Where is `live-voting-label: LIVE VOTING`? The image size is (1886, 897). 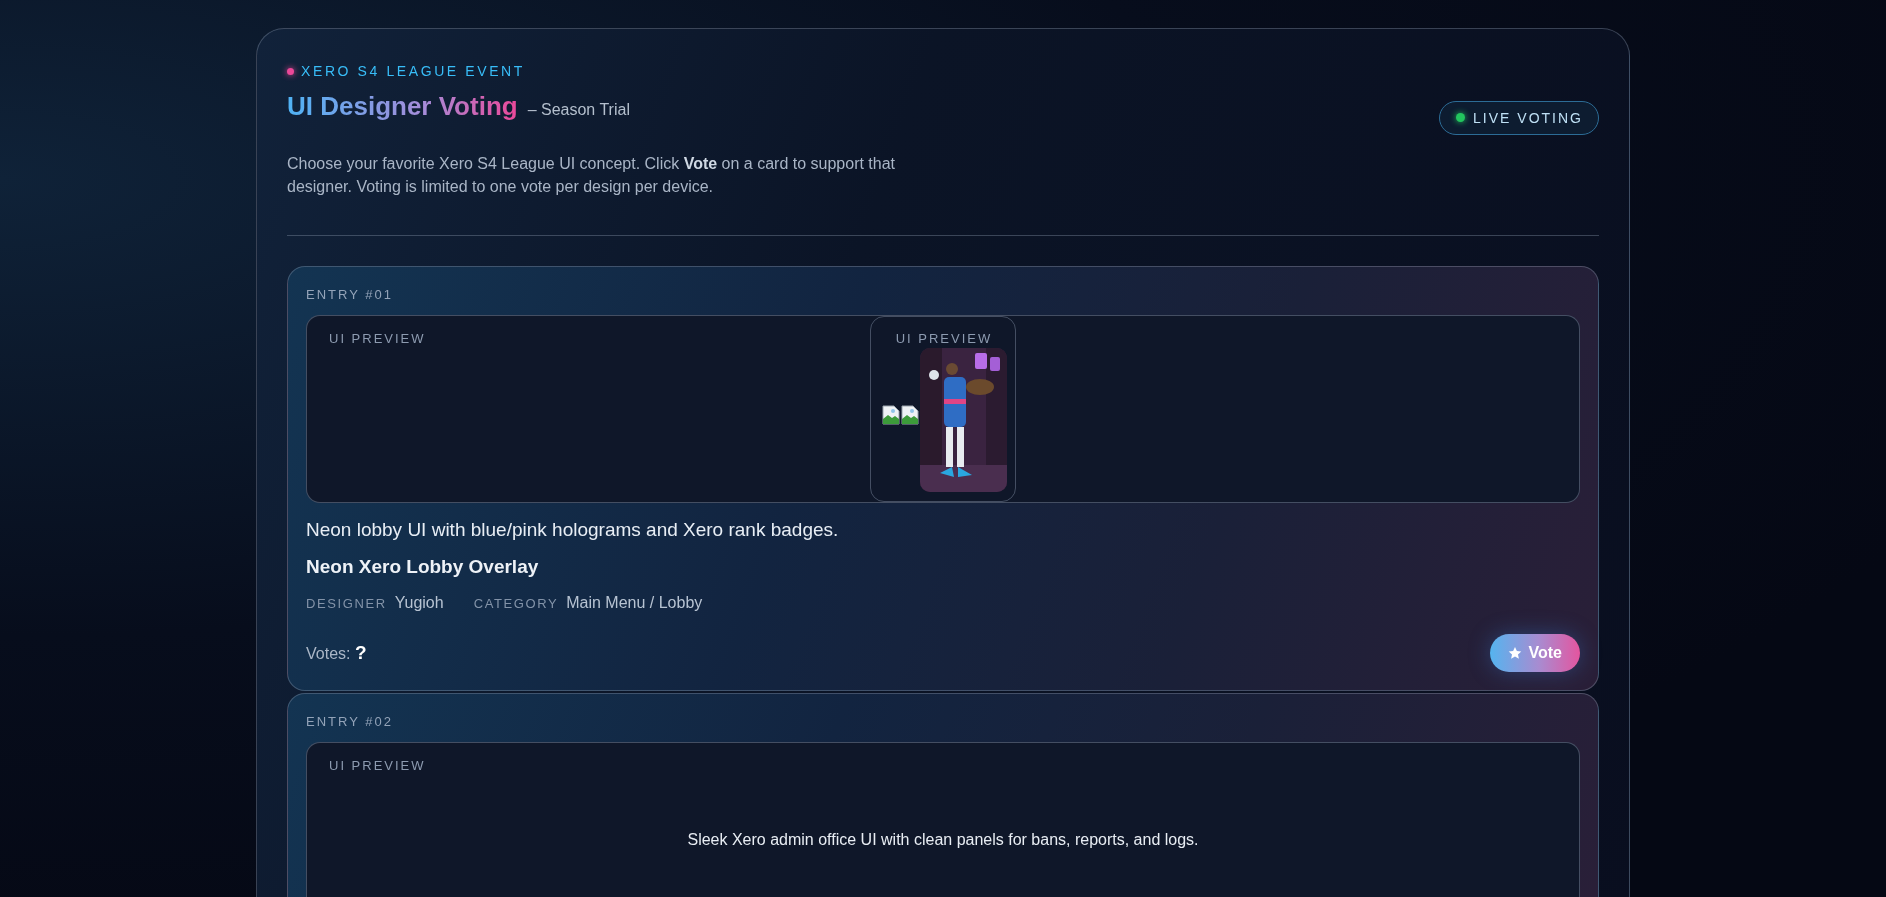 live-voting-label: LIVE VOTING is located at coordinates (1528, 117).